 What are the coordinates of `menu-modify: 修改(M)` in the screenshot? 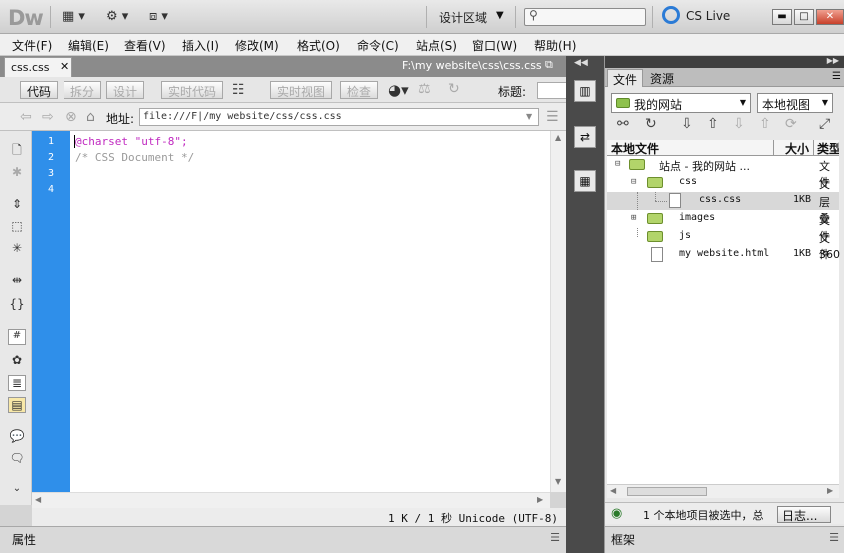 It's located at (257, 45).